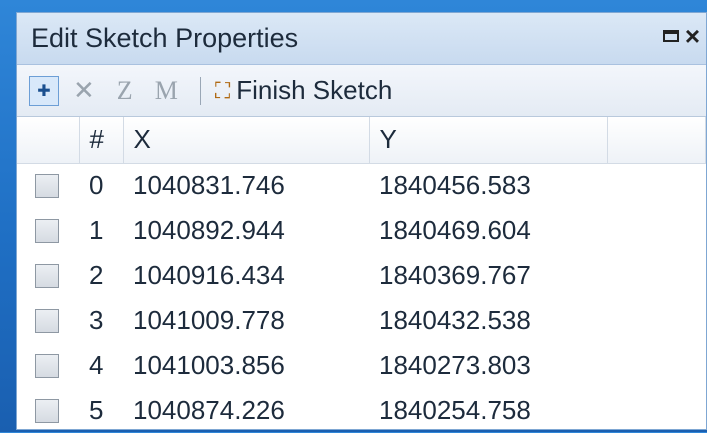 This screenshot has height=433, width=707. I want to click on row-x: 1040892.944, so click(246, 230).